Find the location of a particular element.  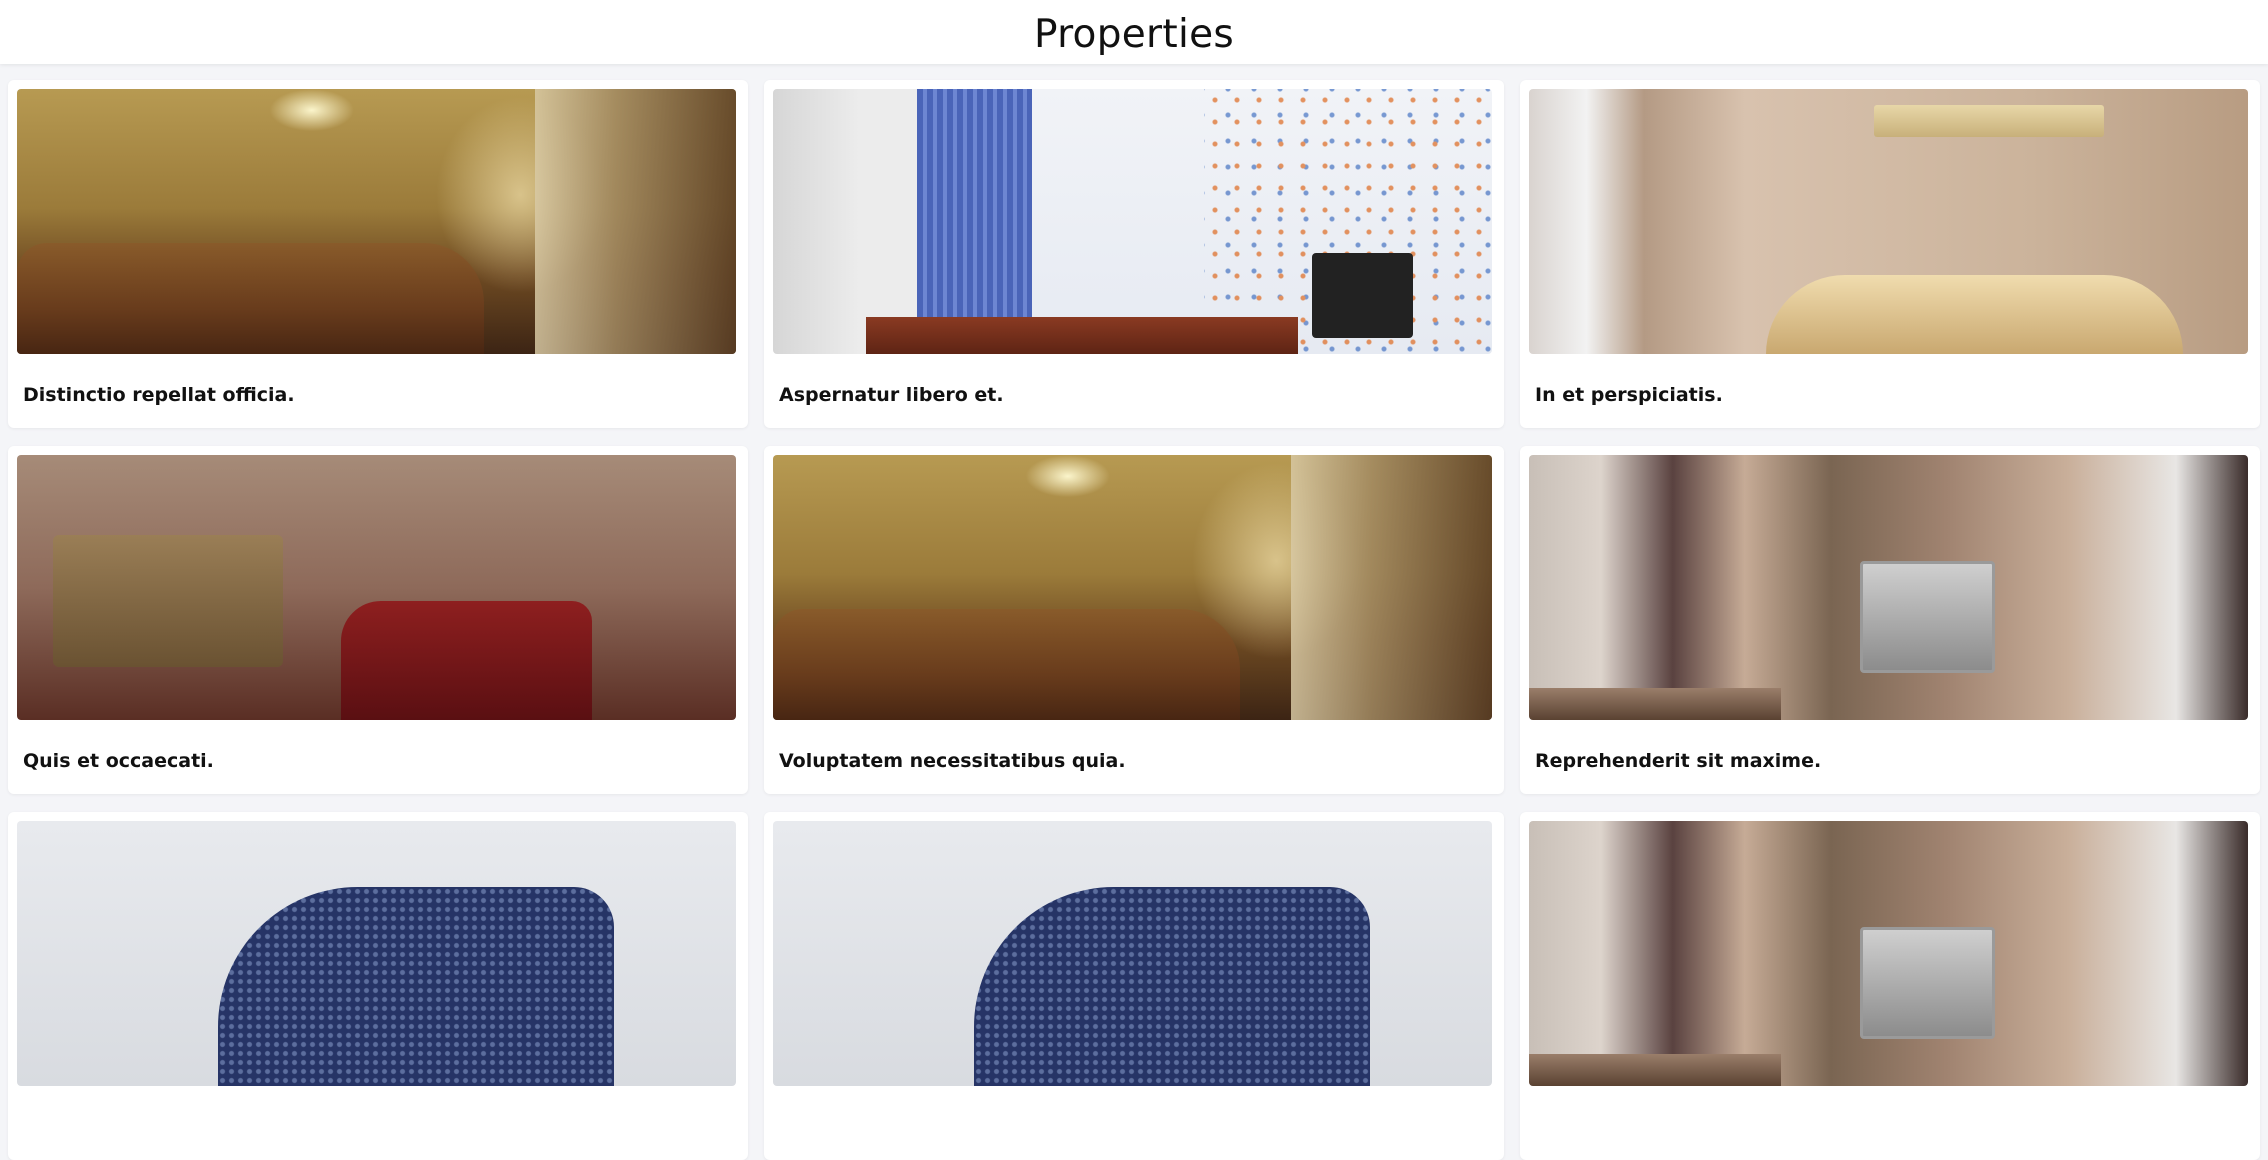

property-card: Reprehenderit sit maxime. is located at coordinates (1890, 620).